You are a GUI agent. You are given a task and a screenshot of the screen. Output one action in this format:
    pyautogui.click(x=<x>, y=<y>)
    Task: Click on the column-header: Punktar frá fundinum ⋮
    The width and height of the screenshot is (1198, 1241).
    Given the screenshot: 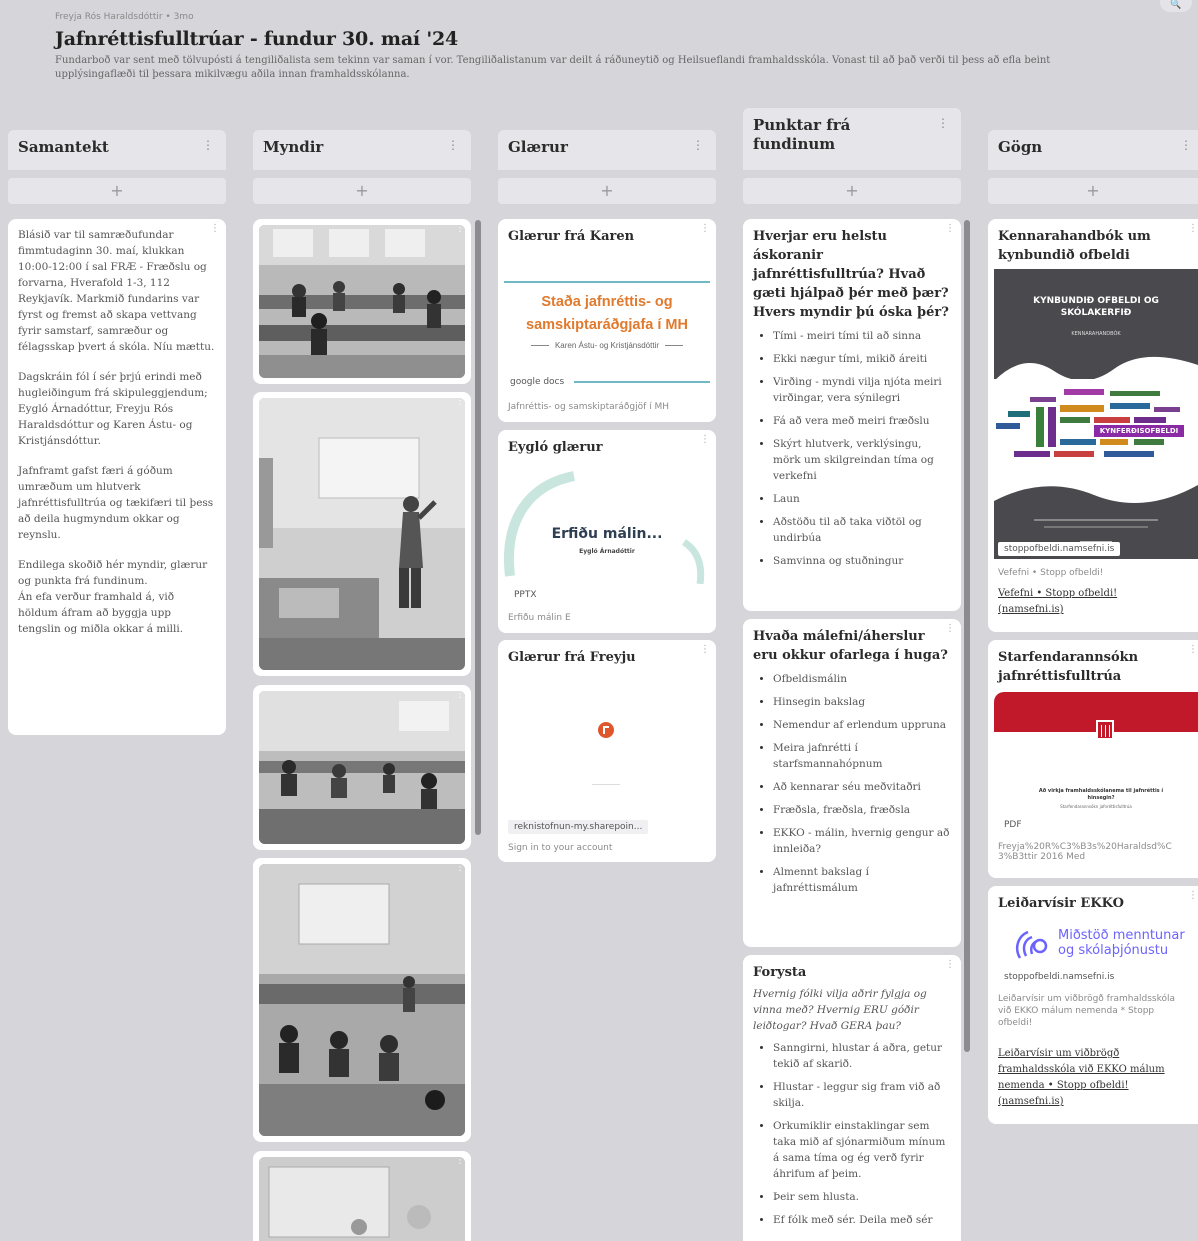 What is the action you would take?
    pyautogui.click(x=852, y=139)
    